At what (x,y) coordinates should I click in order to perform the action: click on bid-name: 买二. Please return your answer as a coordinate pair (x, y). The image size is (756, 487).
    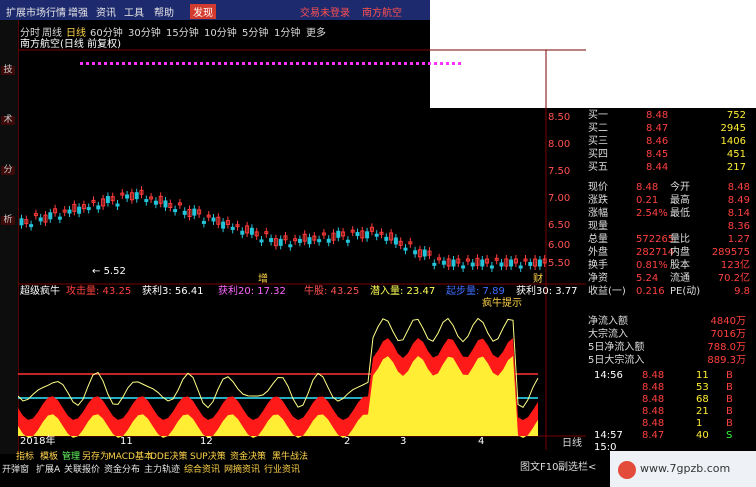
    Looking at the image, I should click on (598, 128).